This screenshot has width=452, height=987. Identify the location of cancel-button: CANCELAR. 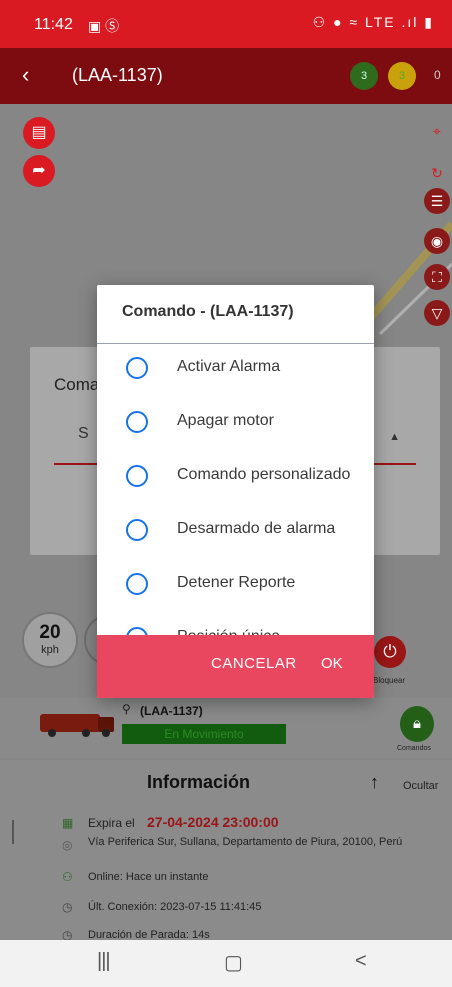
(254, 663).